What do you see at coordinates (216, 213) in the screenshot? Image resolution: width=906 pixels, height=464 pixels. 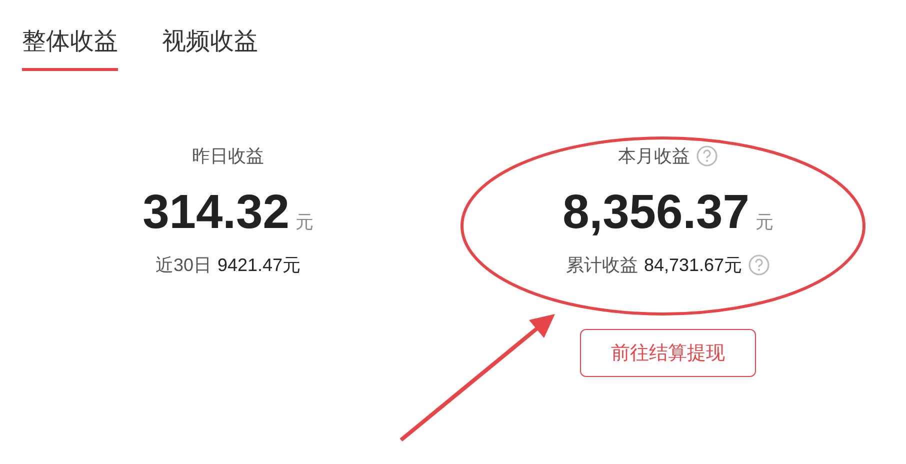 I see `amount-value: 314.32` at bounding box center [216, 213].